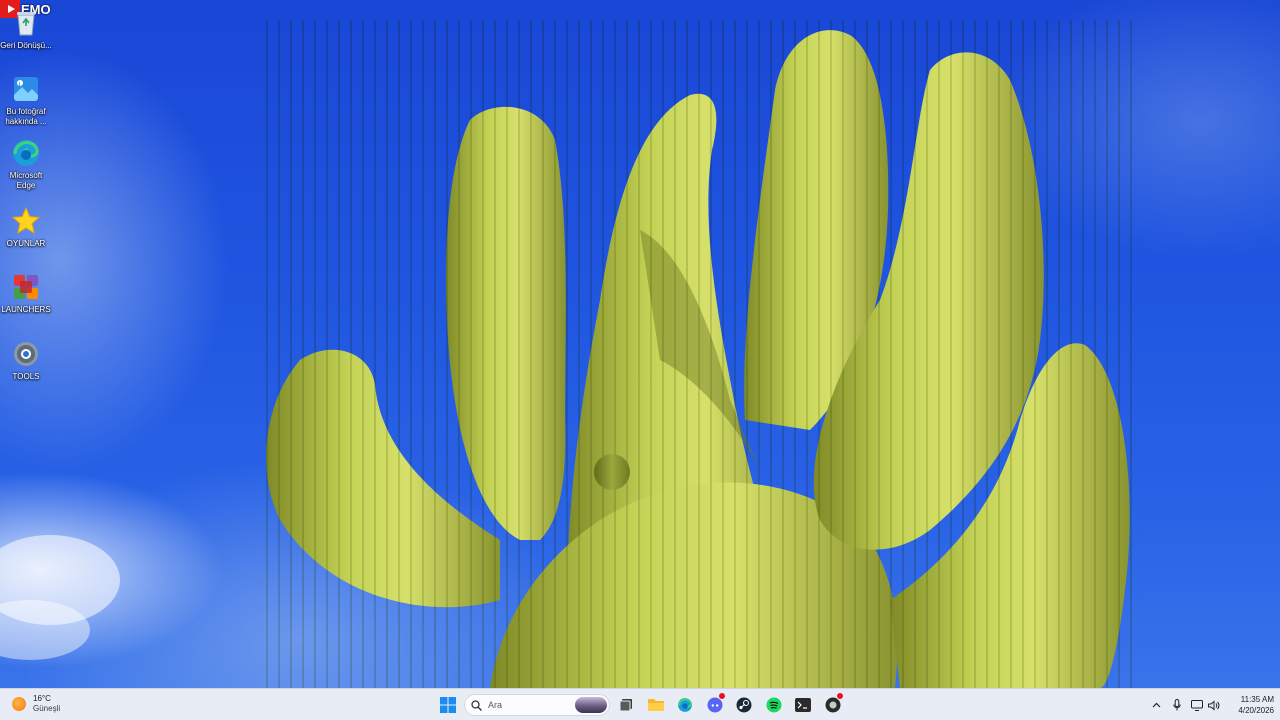 This screenshot has height=720, width=1280. I want to click on file-explorer-button, so click(656, 705).